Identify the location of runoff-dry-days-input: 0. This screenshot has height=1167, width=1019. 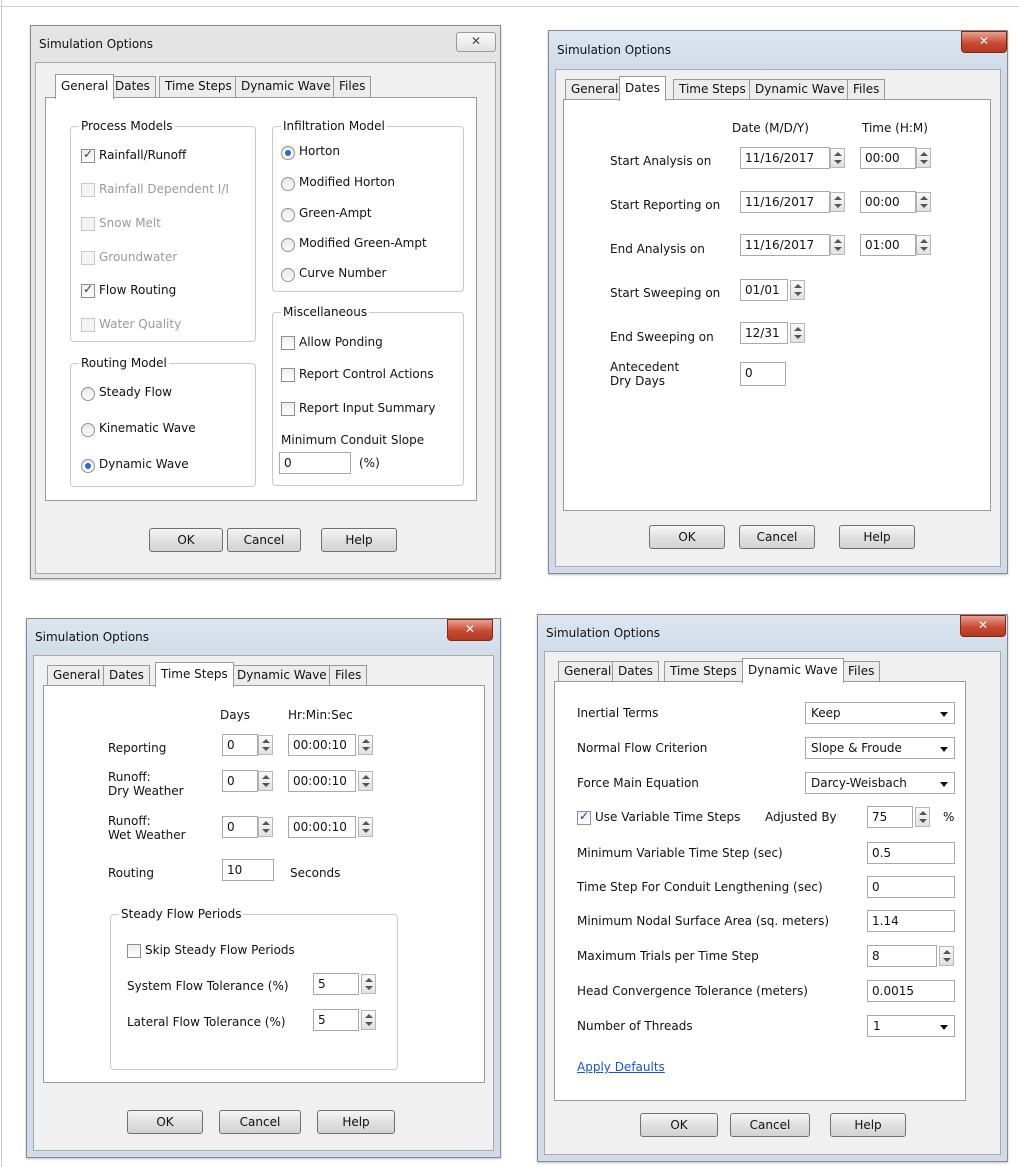
(240, 781).